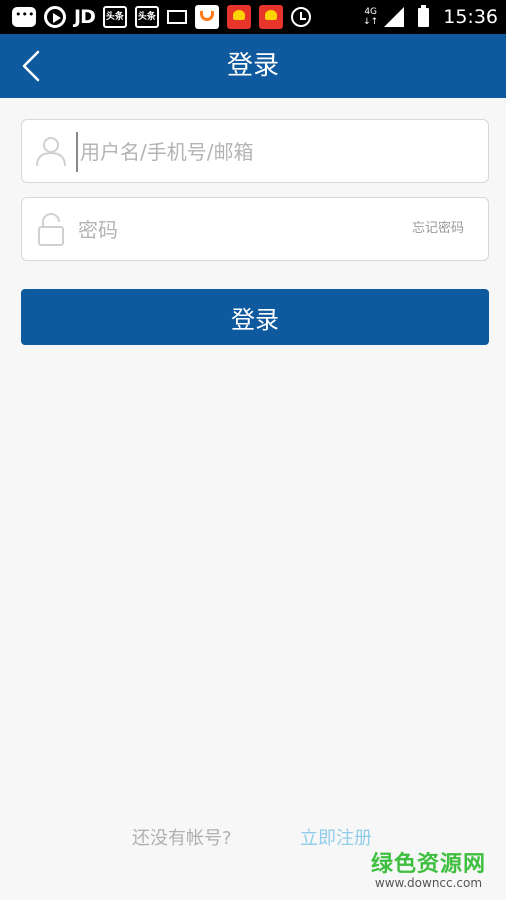  I want to click on lock-icon, so click(51, 229).